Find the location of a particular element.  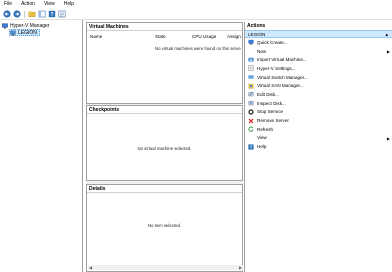

back-arrow-icon is located at coordinates (7, 14).